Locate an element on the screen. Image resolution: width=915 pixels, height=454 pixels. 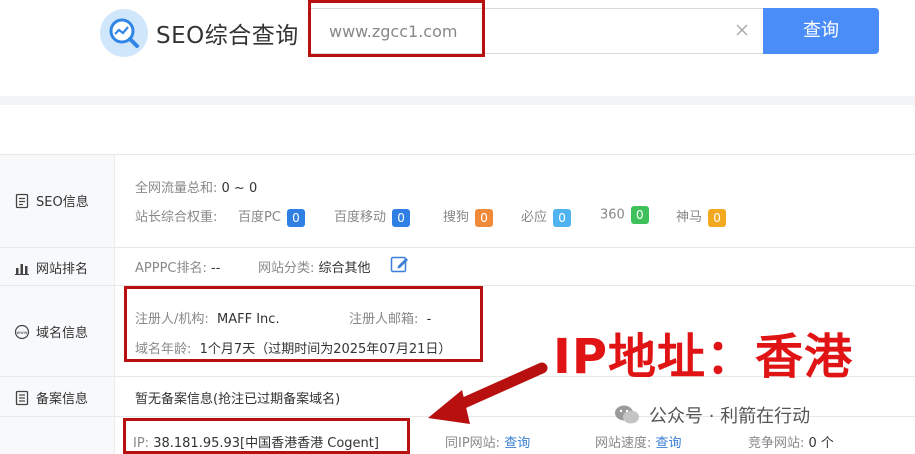
brand-title: SEO综合查询 is located at coordinates (227, 36).